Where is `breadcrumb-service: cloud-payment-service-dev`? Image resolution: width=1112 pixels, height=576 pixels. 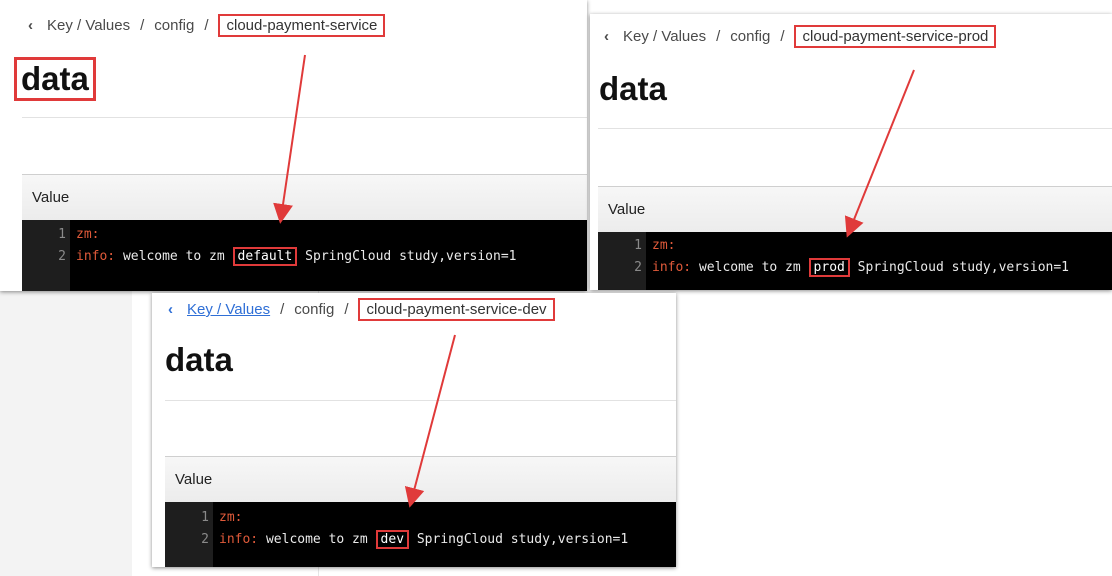 breadcrumb-service: cloud-payment-service-dev is located at coordinates (456, 309).